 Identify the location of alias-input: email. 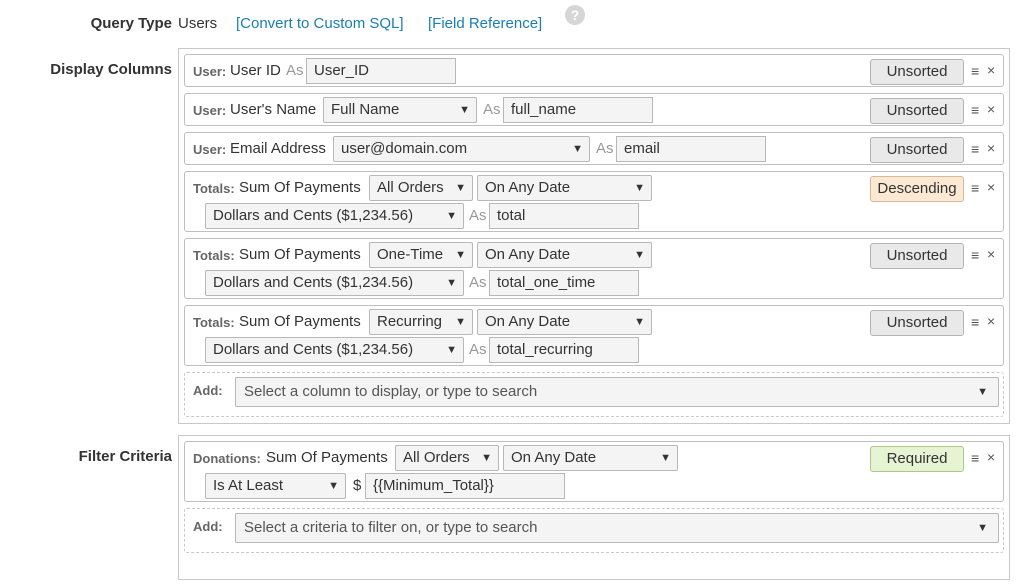
(691, 149).